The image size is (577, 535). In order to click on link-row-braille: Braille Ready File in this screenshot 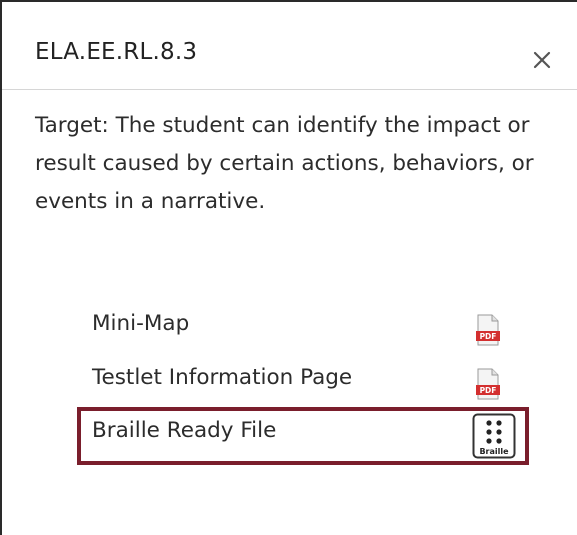, I will do `click(184, 430)`.